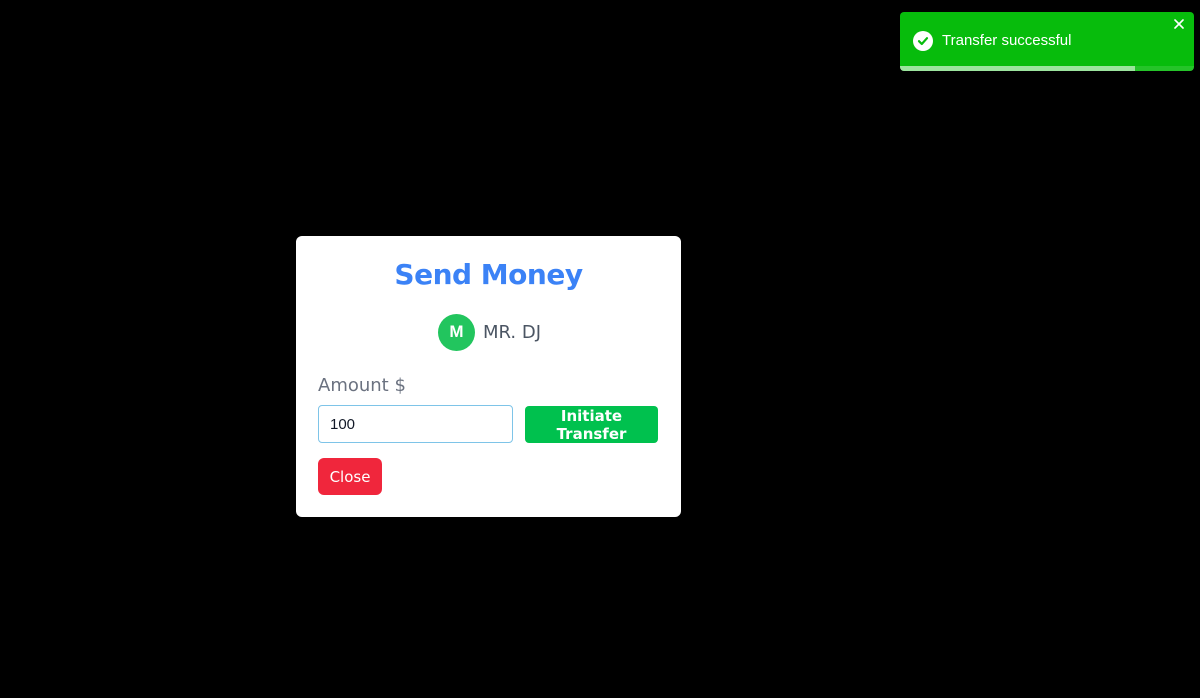  What do you see at coordinates (362, 385) in the screenshot?
I see `amount-label: Amount $` at bounding box center [362, 385].